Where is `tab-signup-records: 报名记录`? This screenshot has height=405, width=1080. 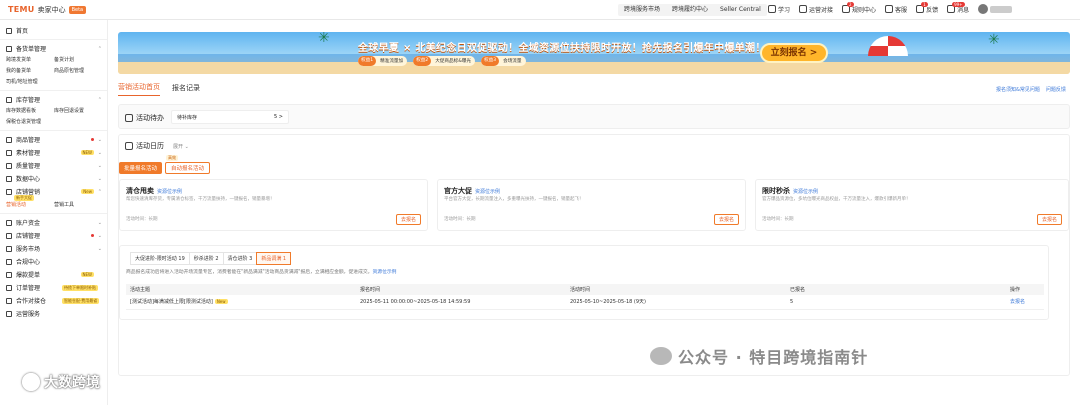 tab-signup-records: 报名记录 is located at coordinates (186, 89).